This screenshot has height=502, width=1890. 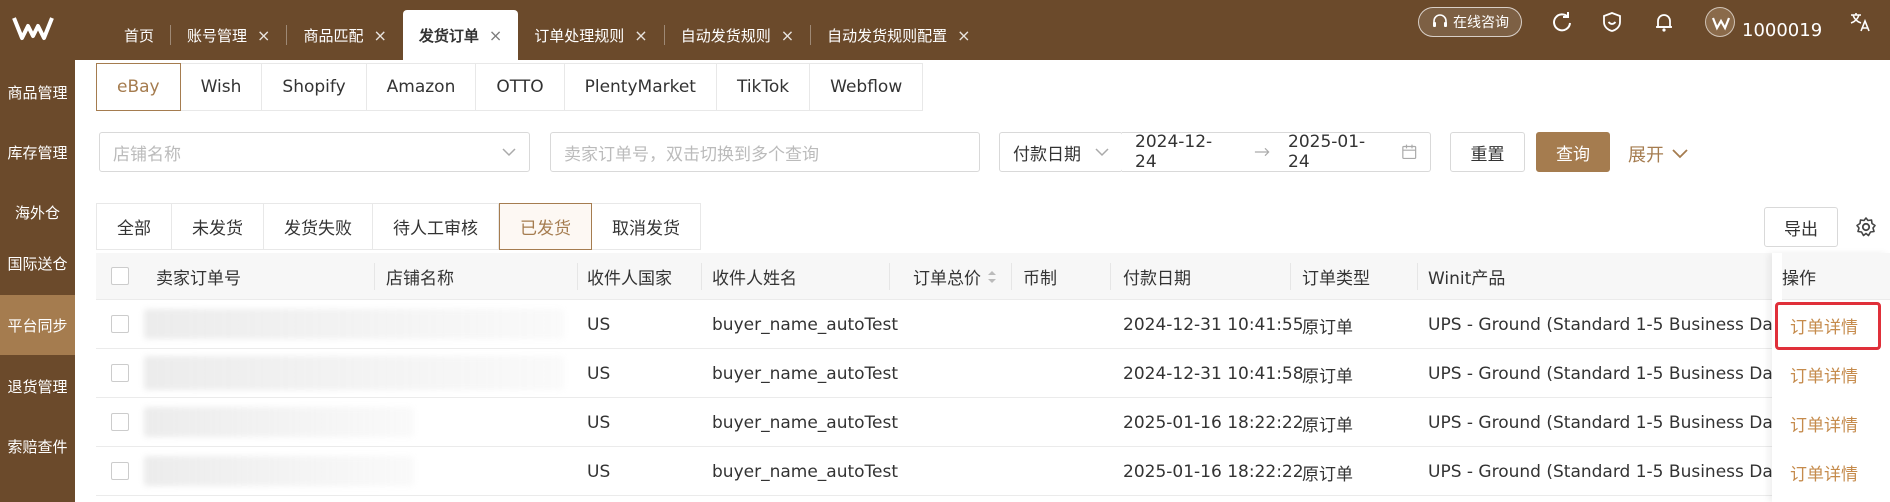 I want to click on status-tab-not-shipped: 未发货, so click(x=218, y=226).